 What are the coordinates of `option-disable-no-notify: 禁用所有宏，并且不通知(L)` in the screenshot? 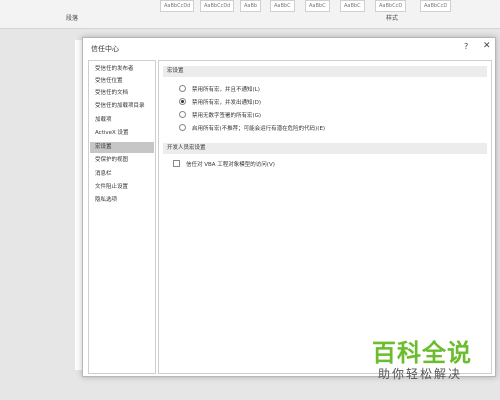 It's located at (219, 90).